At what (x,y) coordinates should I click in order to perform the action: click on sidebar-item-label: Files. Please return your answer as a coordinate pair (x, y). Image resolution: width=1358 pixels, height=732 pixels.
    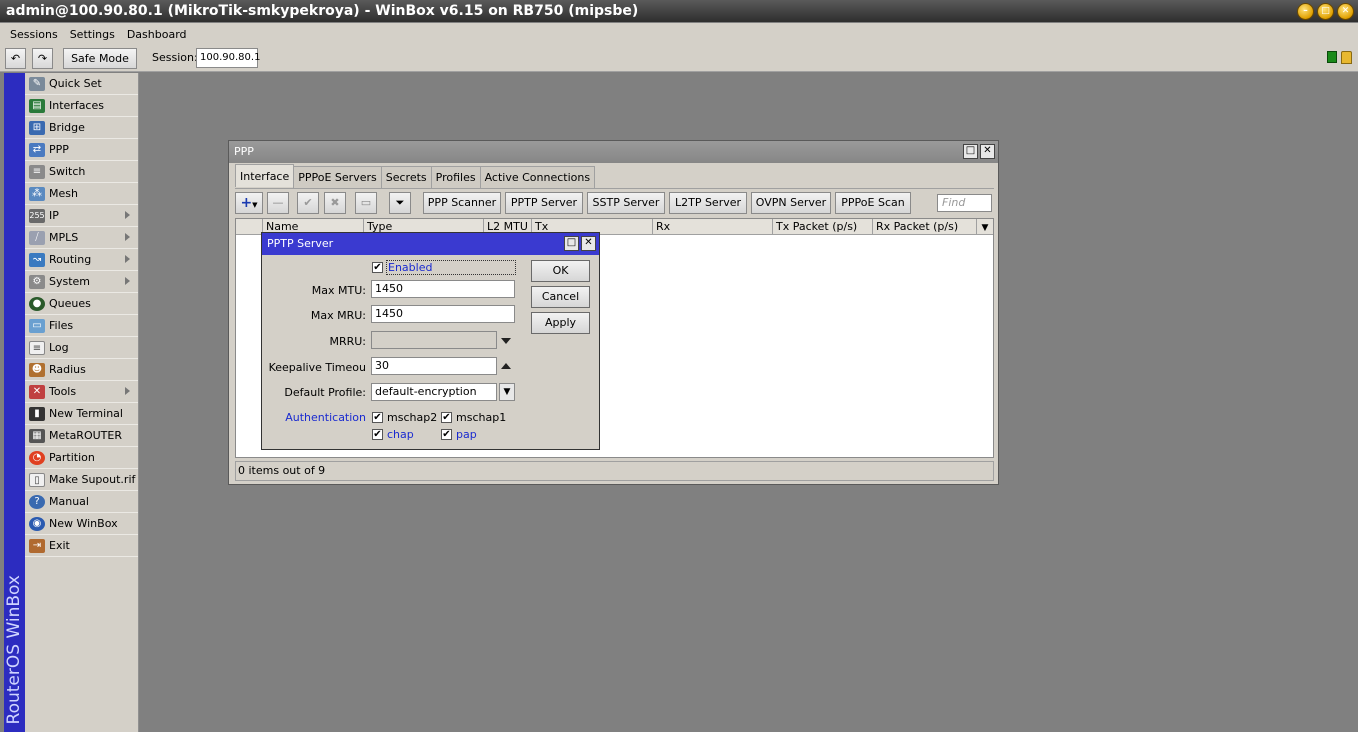
    Looking at the image, I should click on (61, 325).